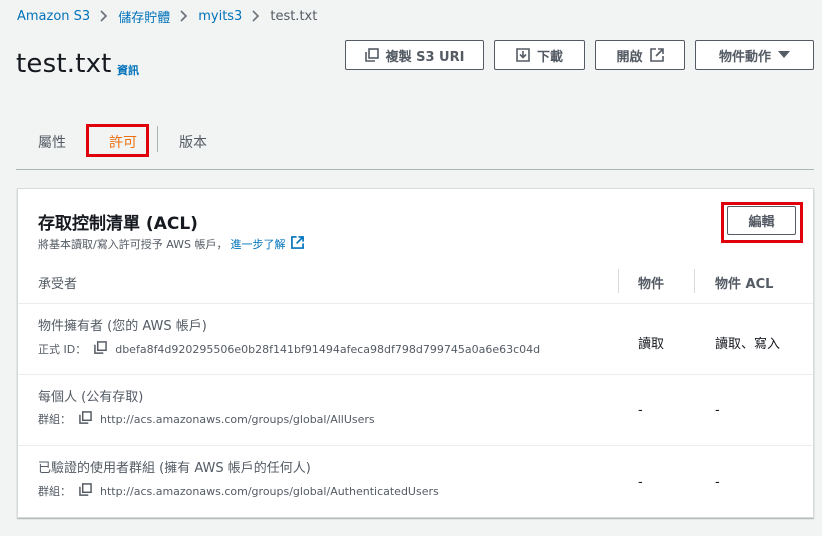 This screenshot has height=536, width=822. What do you see at coordinates (651, 284) in the screenshot?
I see `column-header-object: 物件` at bounding box center [651, 284].